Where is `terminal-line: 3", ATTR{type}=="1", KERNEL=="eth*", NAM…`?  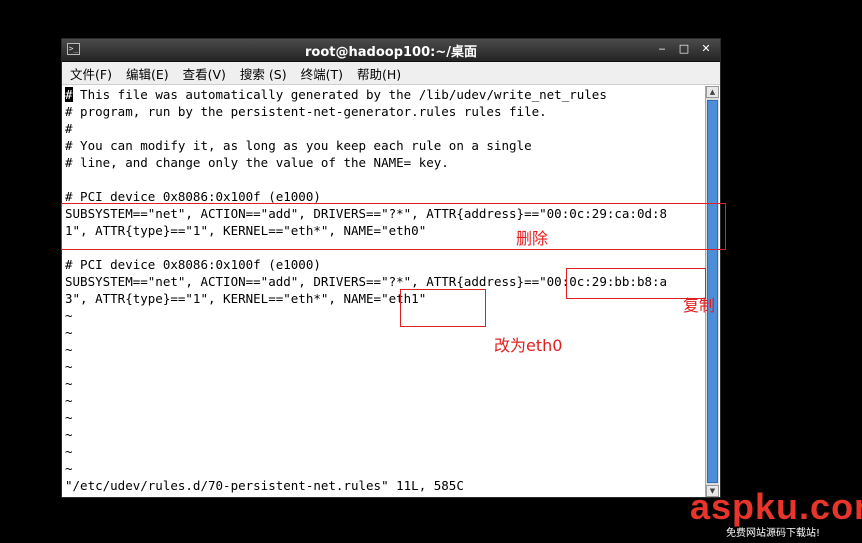
terminal-line: 3", ATTR{type}=="1", KERNEL=="eth*", NAM… is located at coordinates (246, 298).